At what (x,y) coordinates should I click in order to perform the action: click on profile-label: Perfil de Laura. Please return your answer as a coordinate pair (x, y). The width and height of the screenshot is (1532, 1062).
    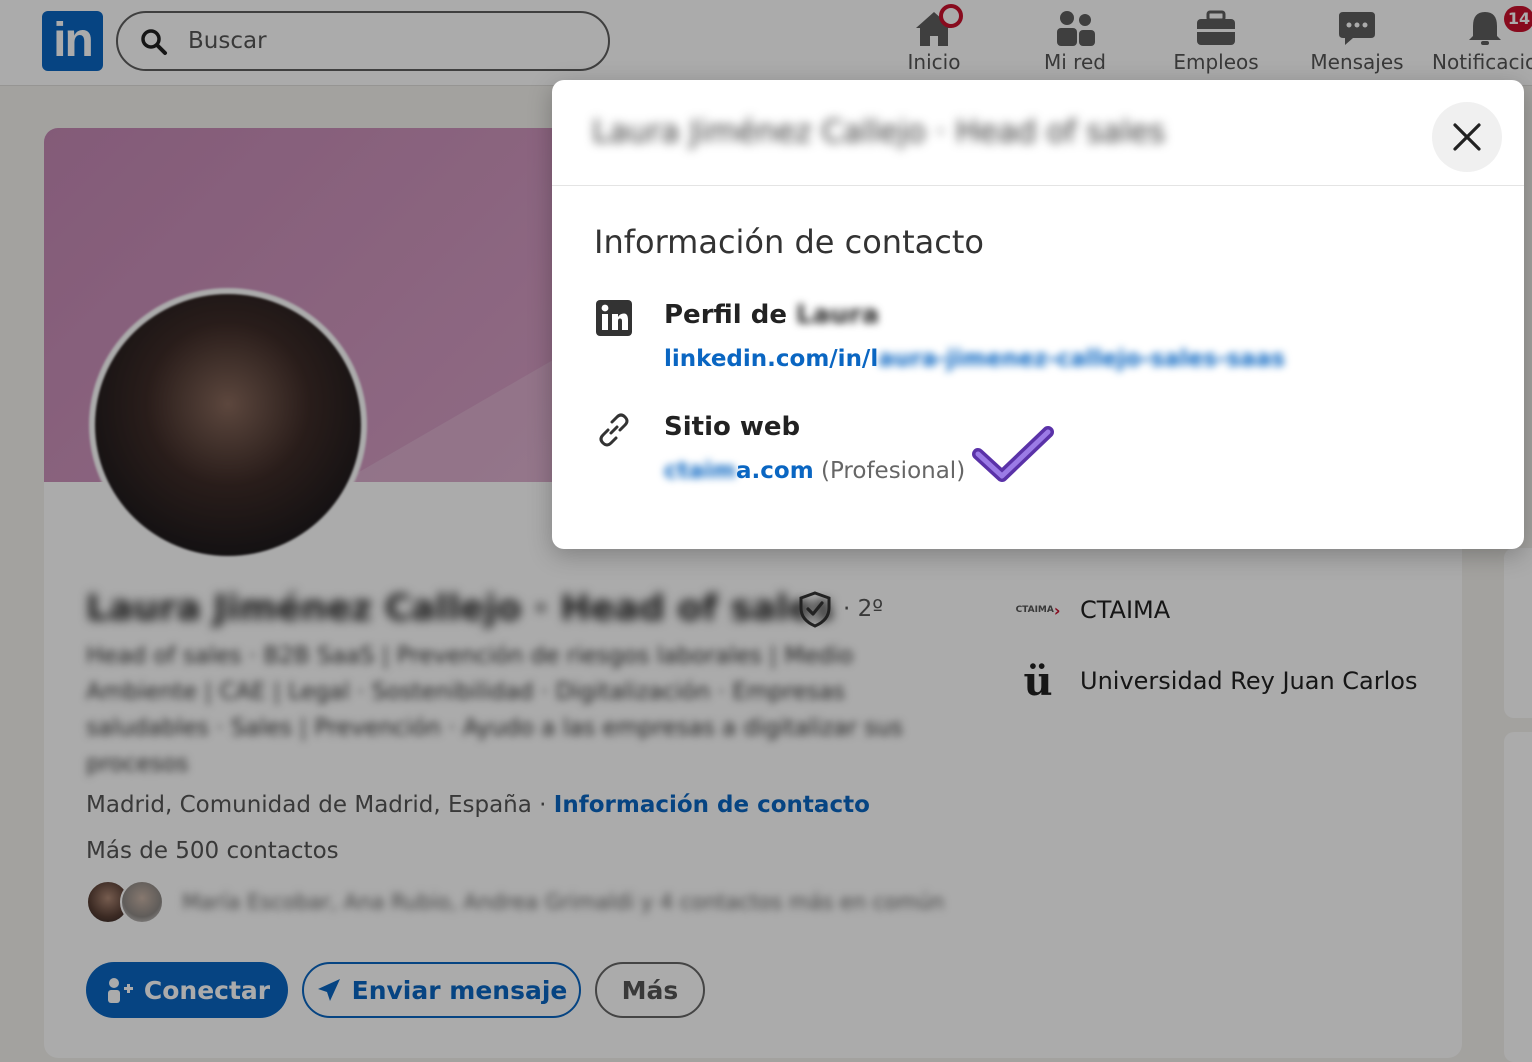
    Looking at the image, I should click on (772, 315).